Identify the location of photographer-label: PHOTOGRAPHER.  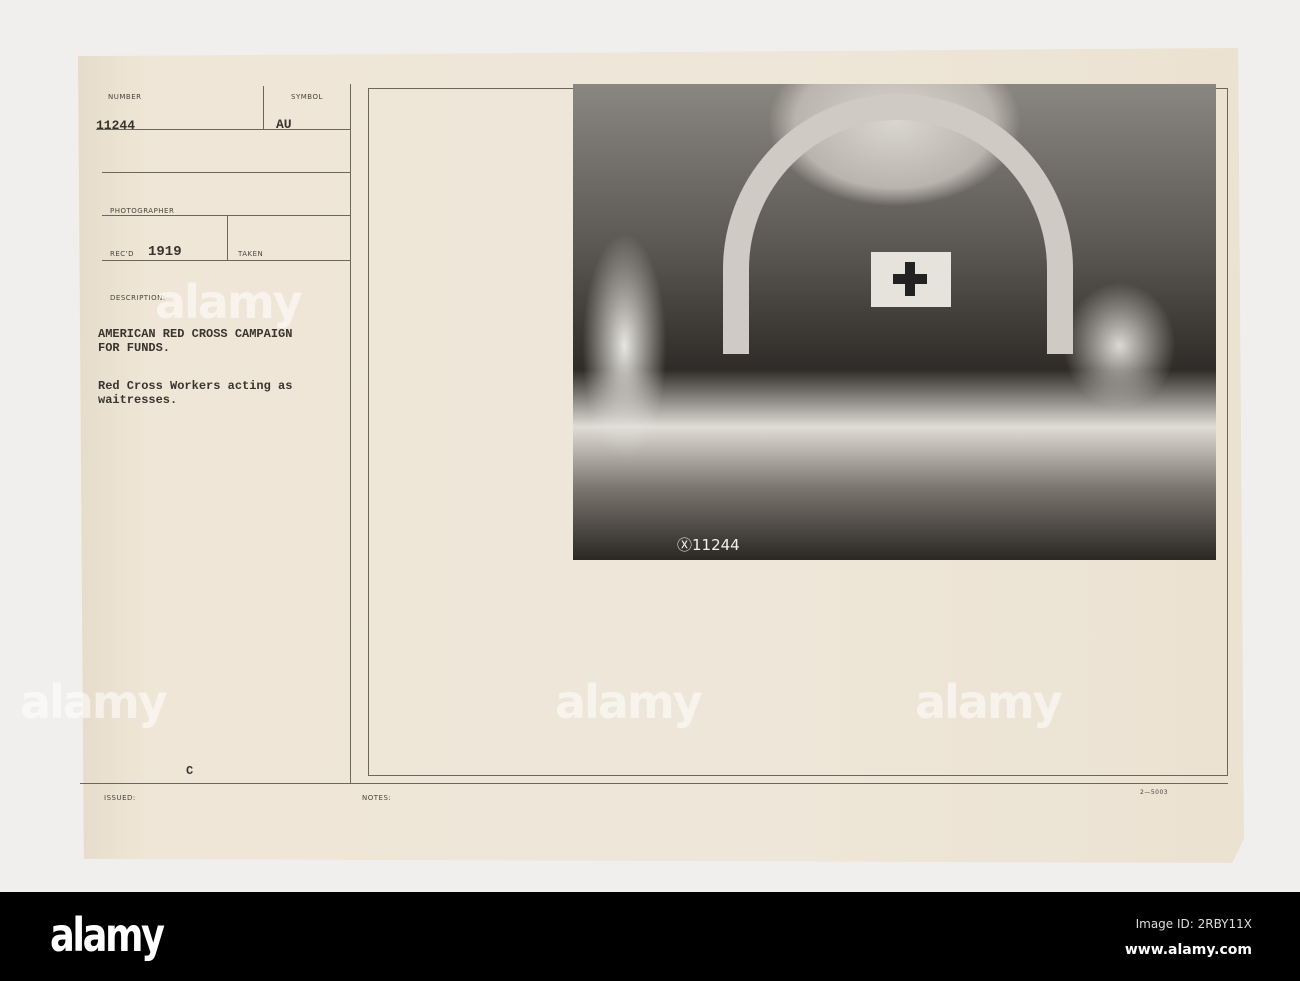
(142, 211).